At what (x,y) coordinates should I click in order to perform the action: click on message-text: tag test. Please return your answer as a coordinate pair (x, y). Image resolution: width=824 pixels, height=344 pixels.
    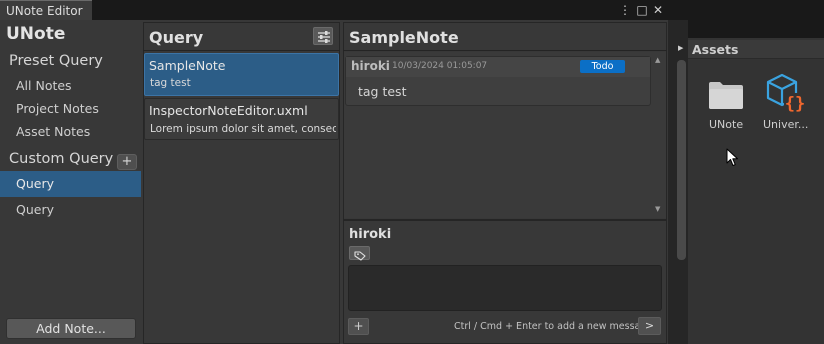
    Looking at the image, I should click on (382, 91).